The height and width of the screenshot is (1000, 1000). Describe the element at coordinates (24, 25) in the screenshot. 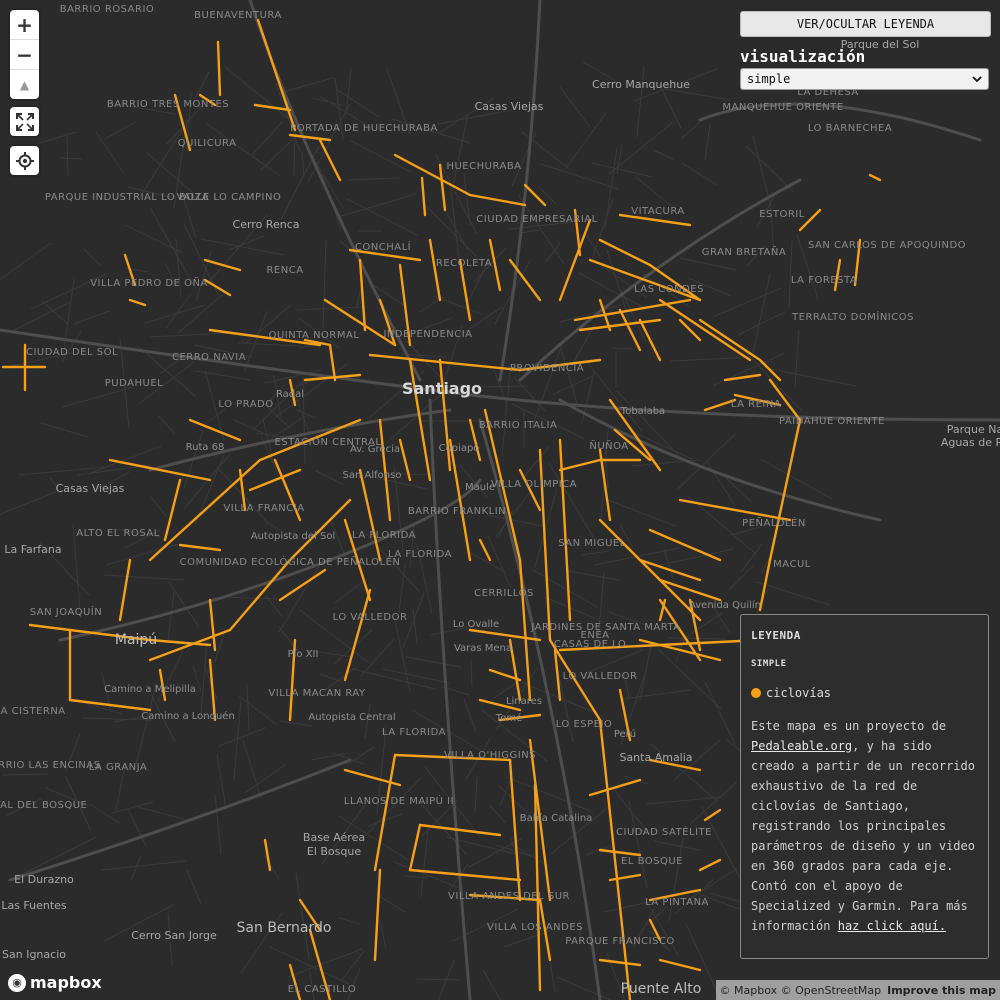

I see `zoom-in-button: +` at that location.